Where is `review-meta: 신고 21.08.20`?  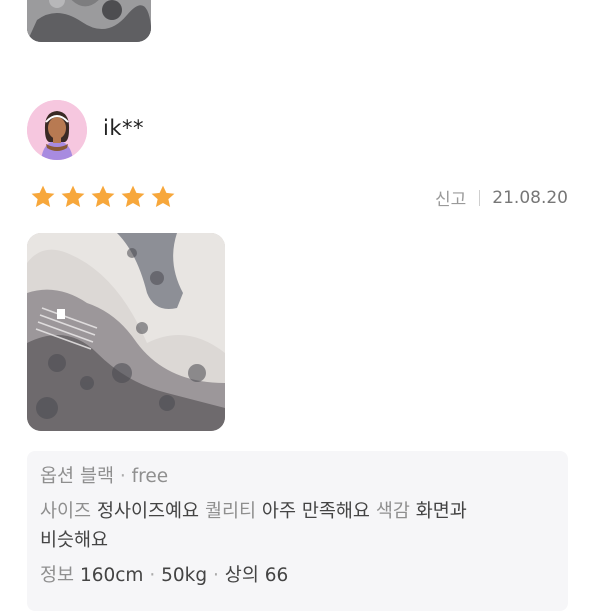 review-meta: 신고 21.08.20 is located at coordinates (501, 198).